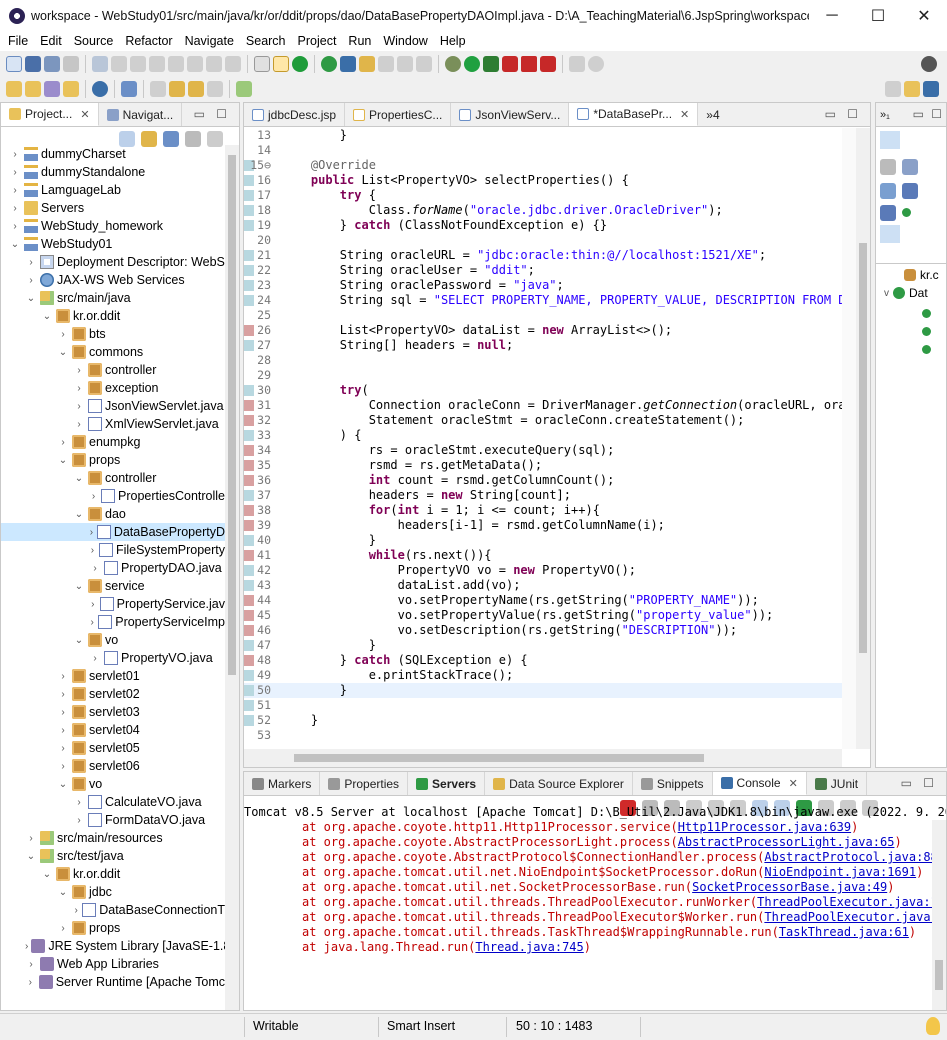 Image resolution: width=947 pixels, height=1040 pixels. What do you see at coordinates (113, 478) in the screenshot?
I see `tree-item: ⌄ controller` at bounding box center [113, 478].